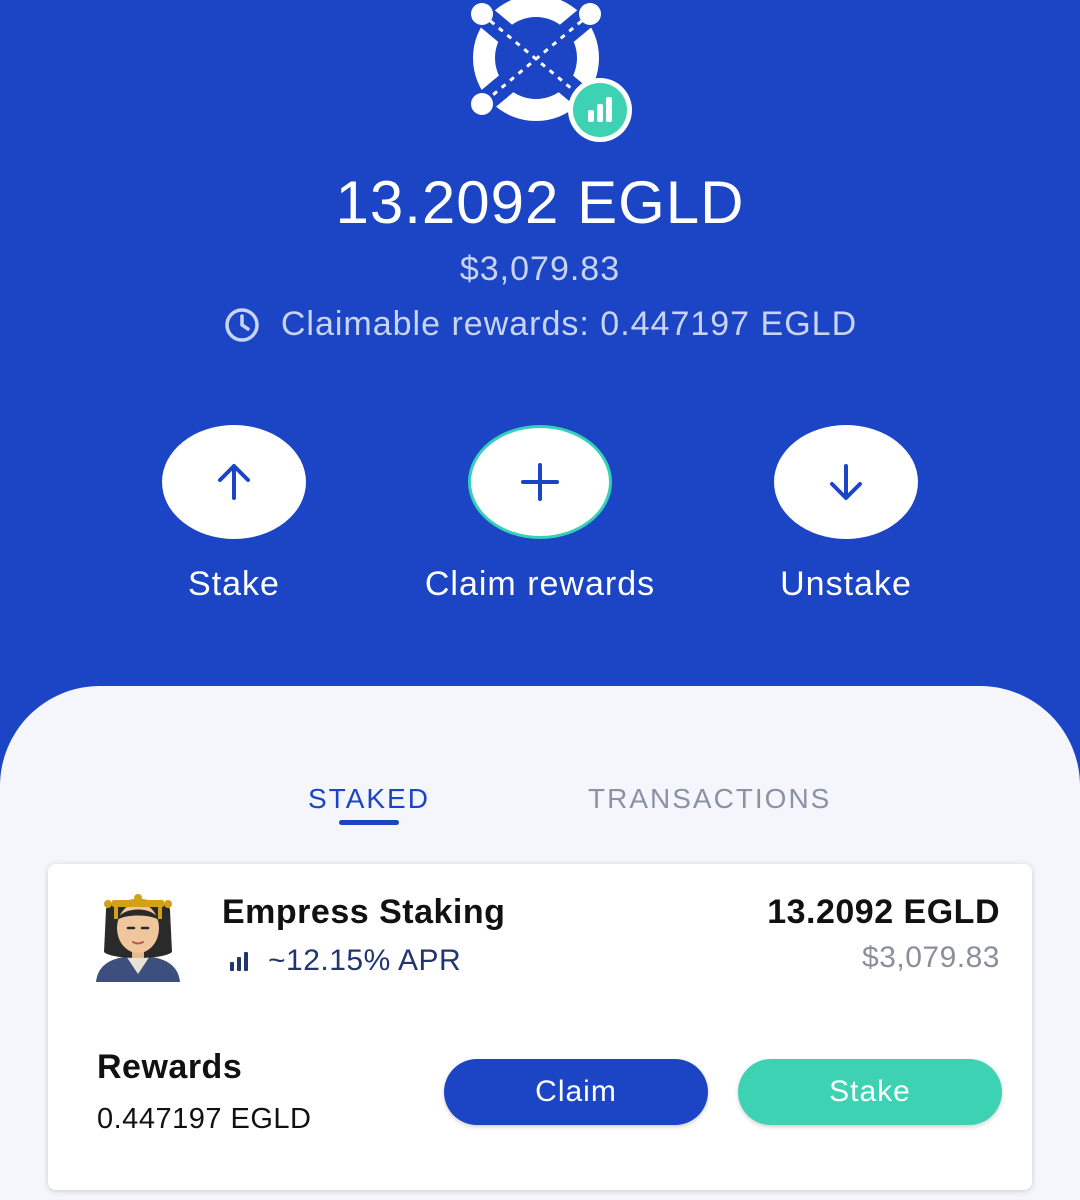 This screenshot has width=1080, height=1200. Describe the element at coordinates (870, 1092) in the screenshot. I see `stake-button: Stake` at that location.